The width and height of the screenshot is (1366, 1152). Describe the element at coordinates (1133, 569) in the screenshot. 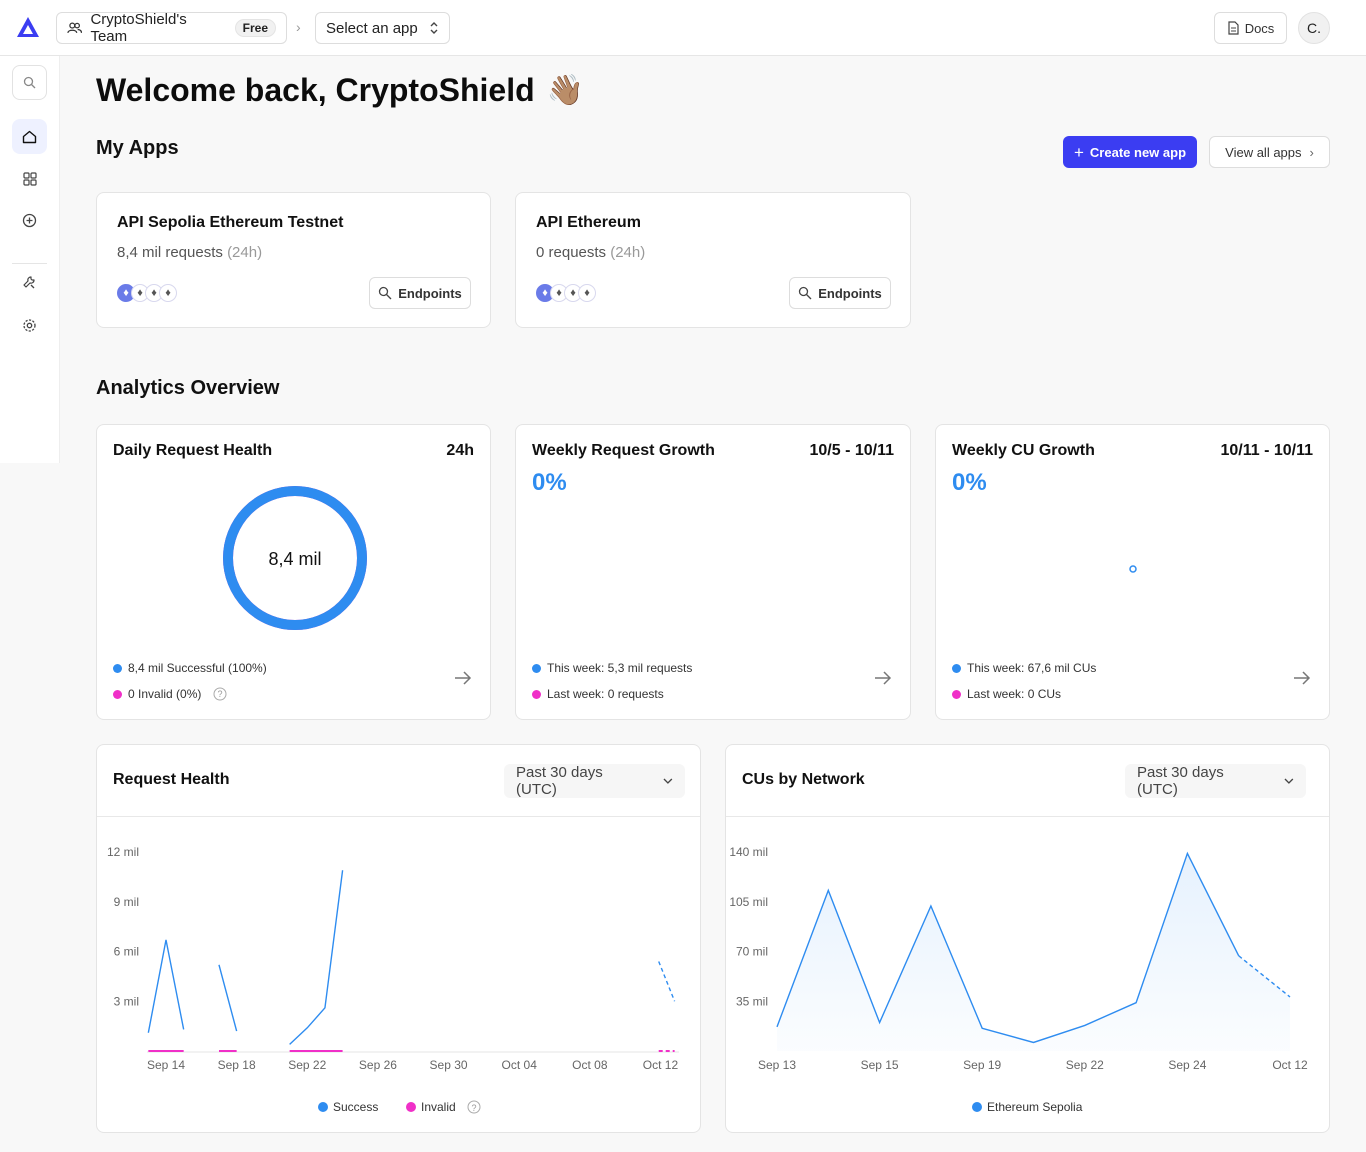

I see `cu-data-point` at that location.